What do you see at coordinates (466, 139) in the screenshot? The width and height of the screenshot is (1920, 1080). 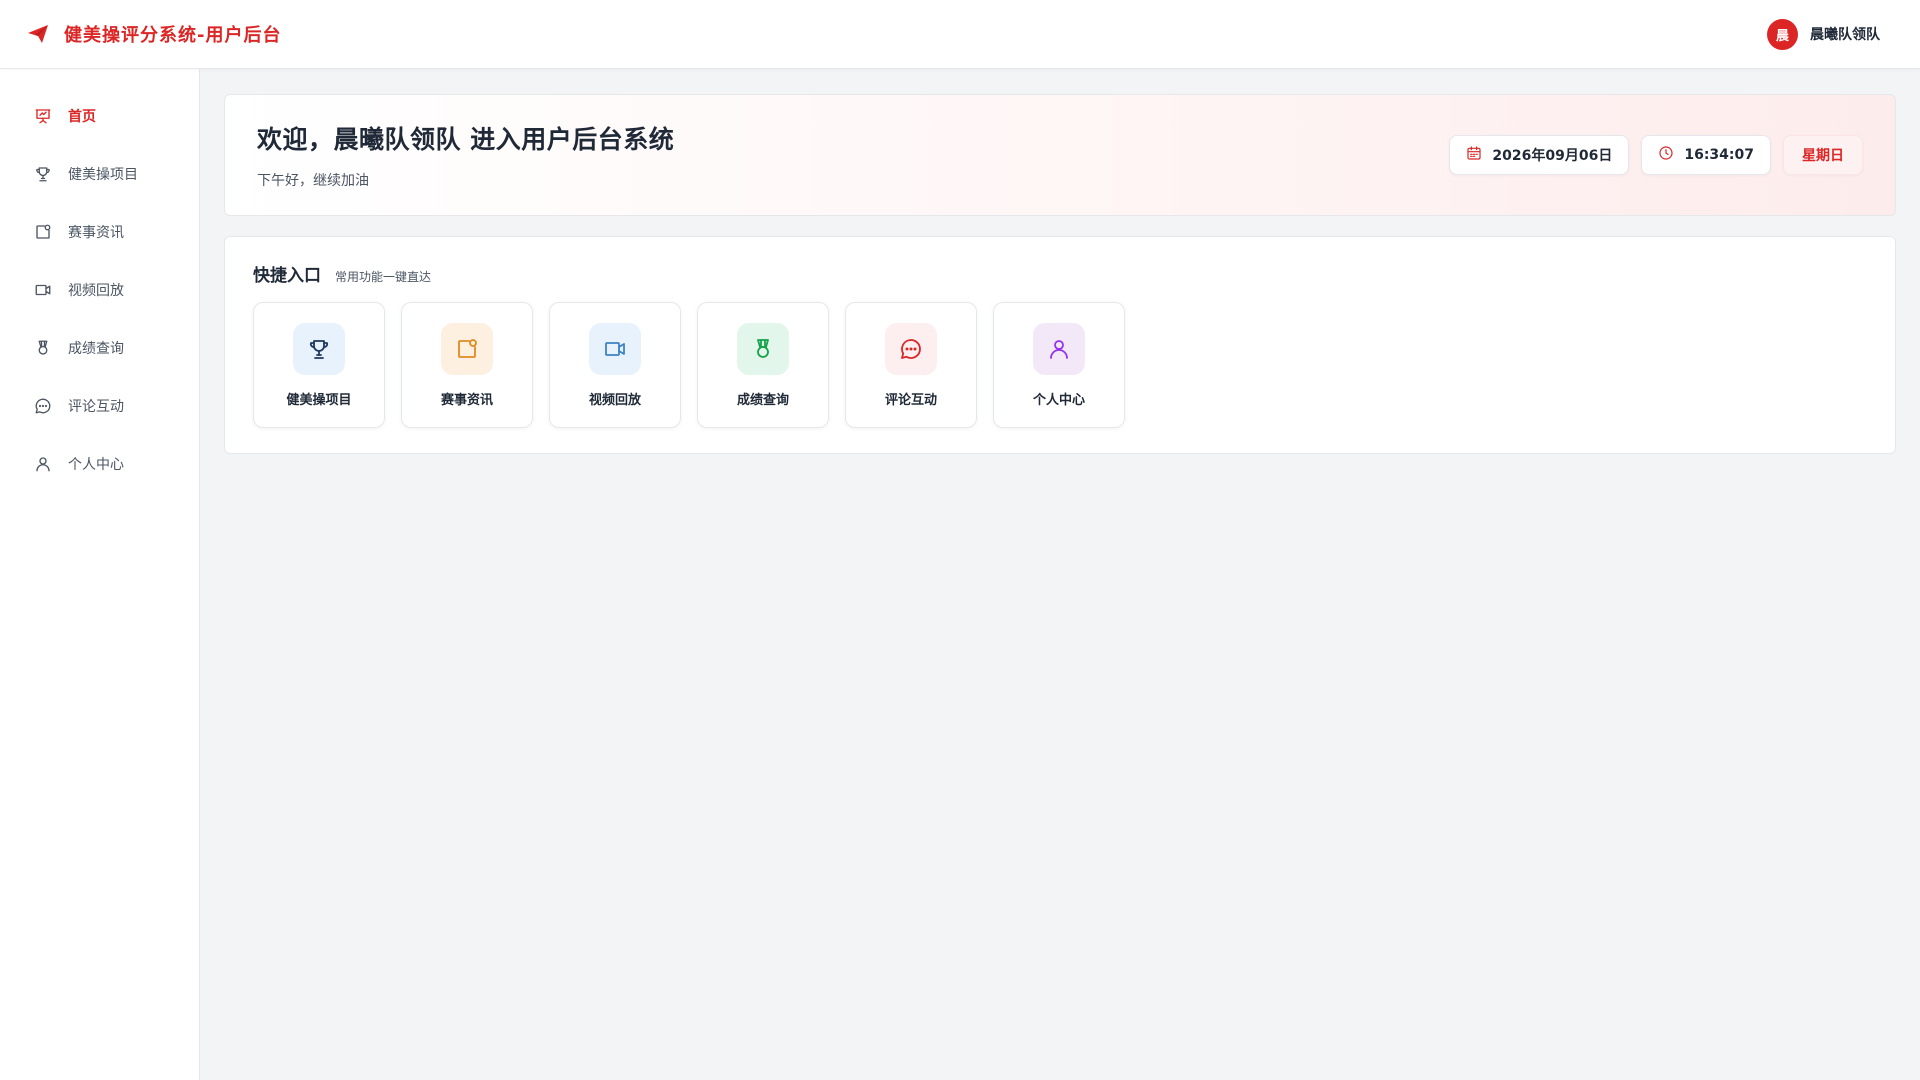 I see `welcome-title: 欢迎，晨曦队领队 进入用户后台系统` at bounding box center [466, 139].